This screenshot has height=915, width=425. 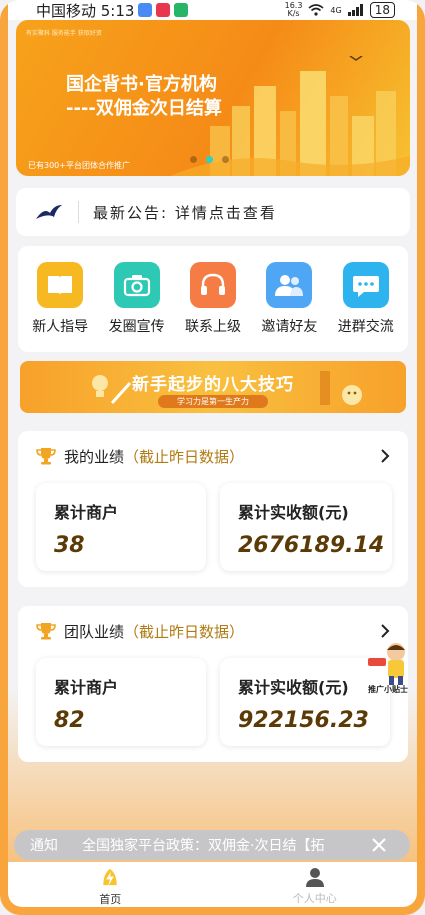 I want to click on tips-title: 新手起步的八大技巧, so click(x=213, y=385).